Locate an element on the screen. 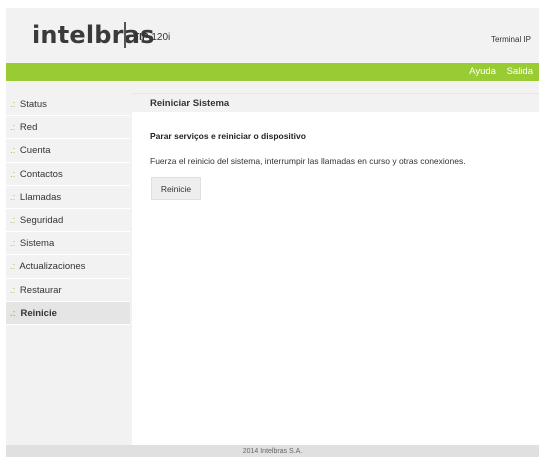 Image resolution: width=545 pixels, height=457 pixels. sidebar-item-label: Contactos is located at coordinates (41, 174).